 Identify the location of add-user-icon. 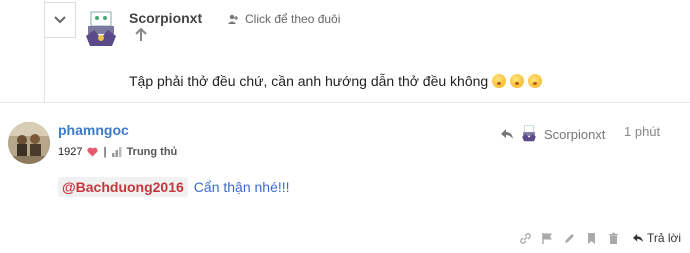
(233, 19).